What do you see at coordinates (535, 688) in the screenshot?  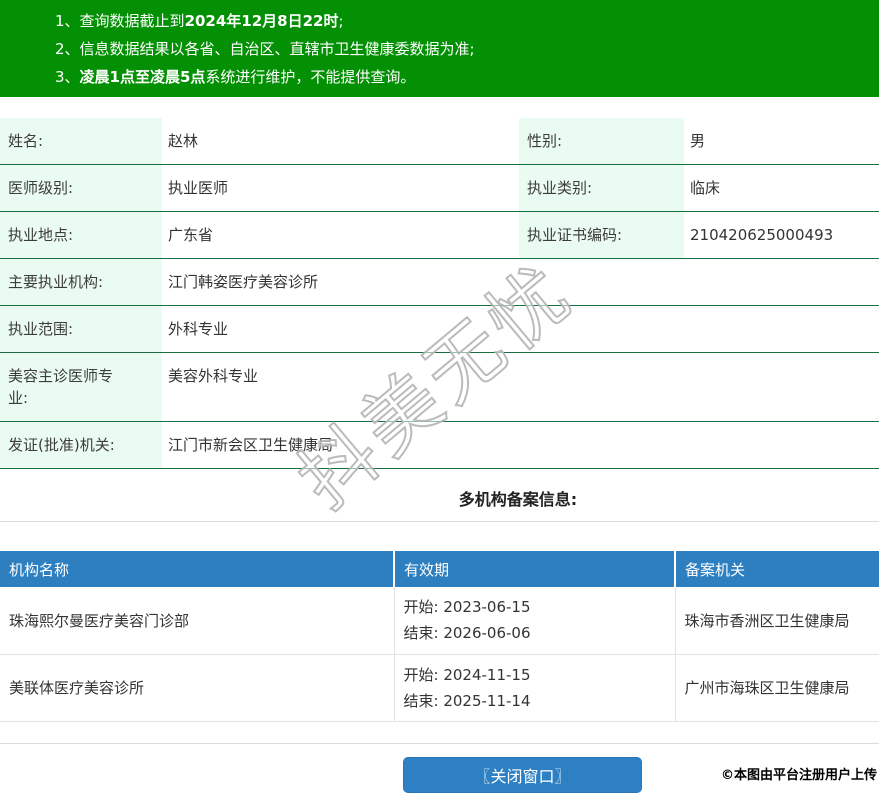 I see `validity-period-cell: 开始: 2024-11-15 结束: 2025-11-14` at bounding box center [535, 688].